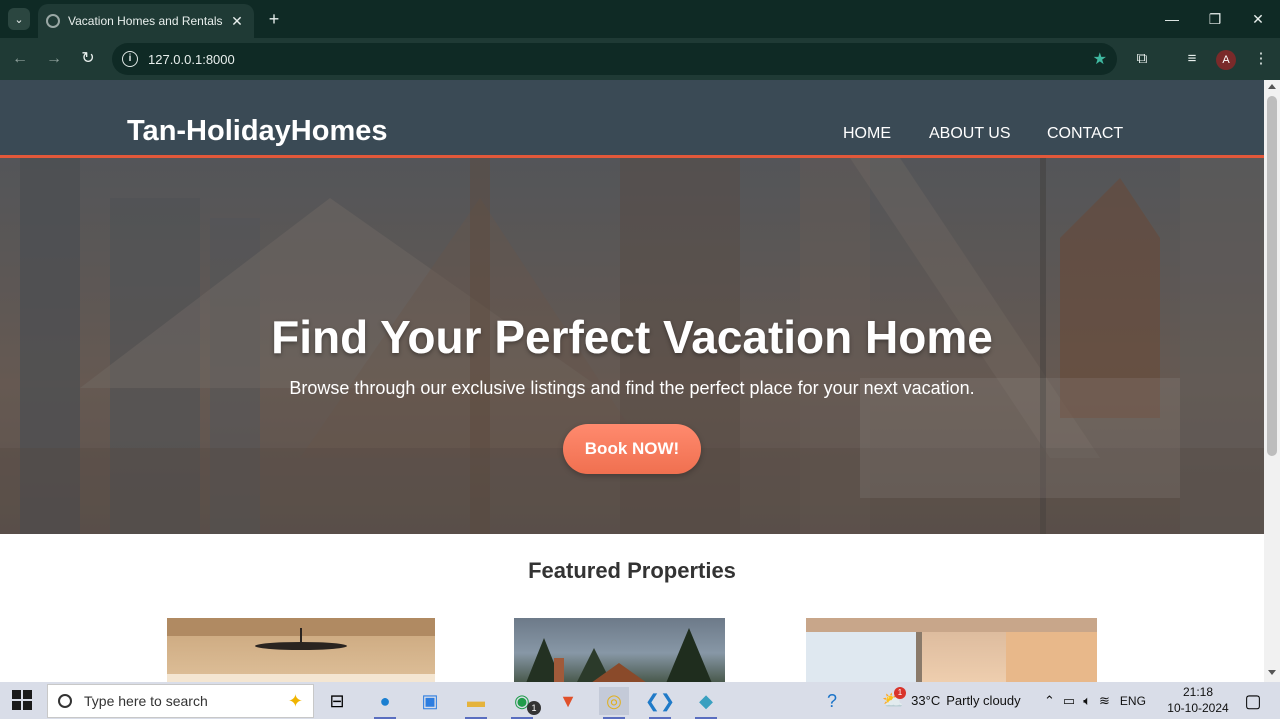  Describe the element at coordinates (337, 701) in the screenshot. I see `task-view-icon: ⊟` at that location.